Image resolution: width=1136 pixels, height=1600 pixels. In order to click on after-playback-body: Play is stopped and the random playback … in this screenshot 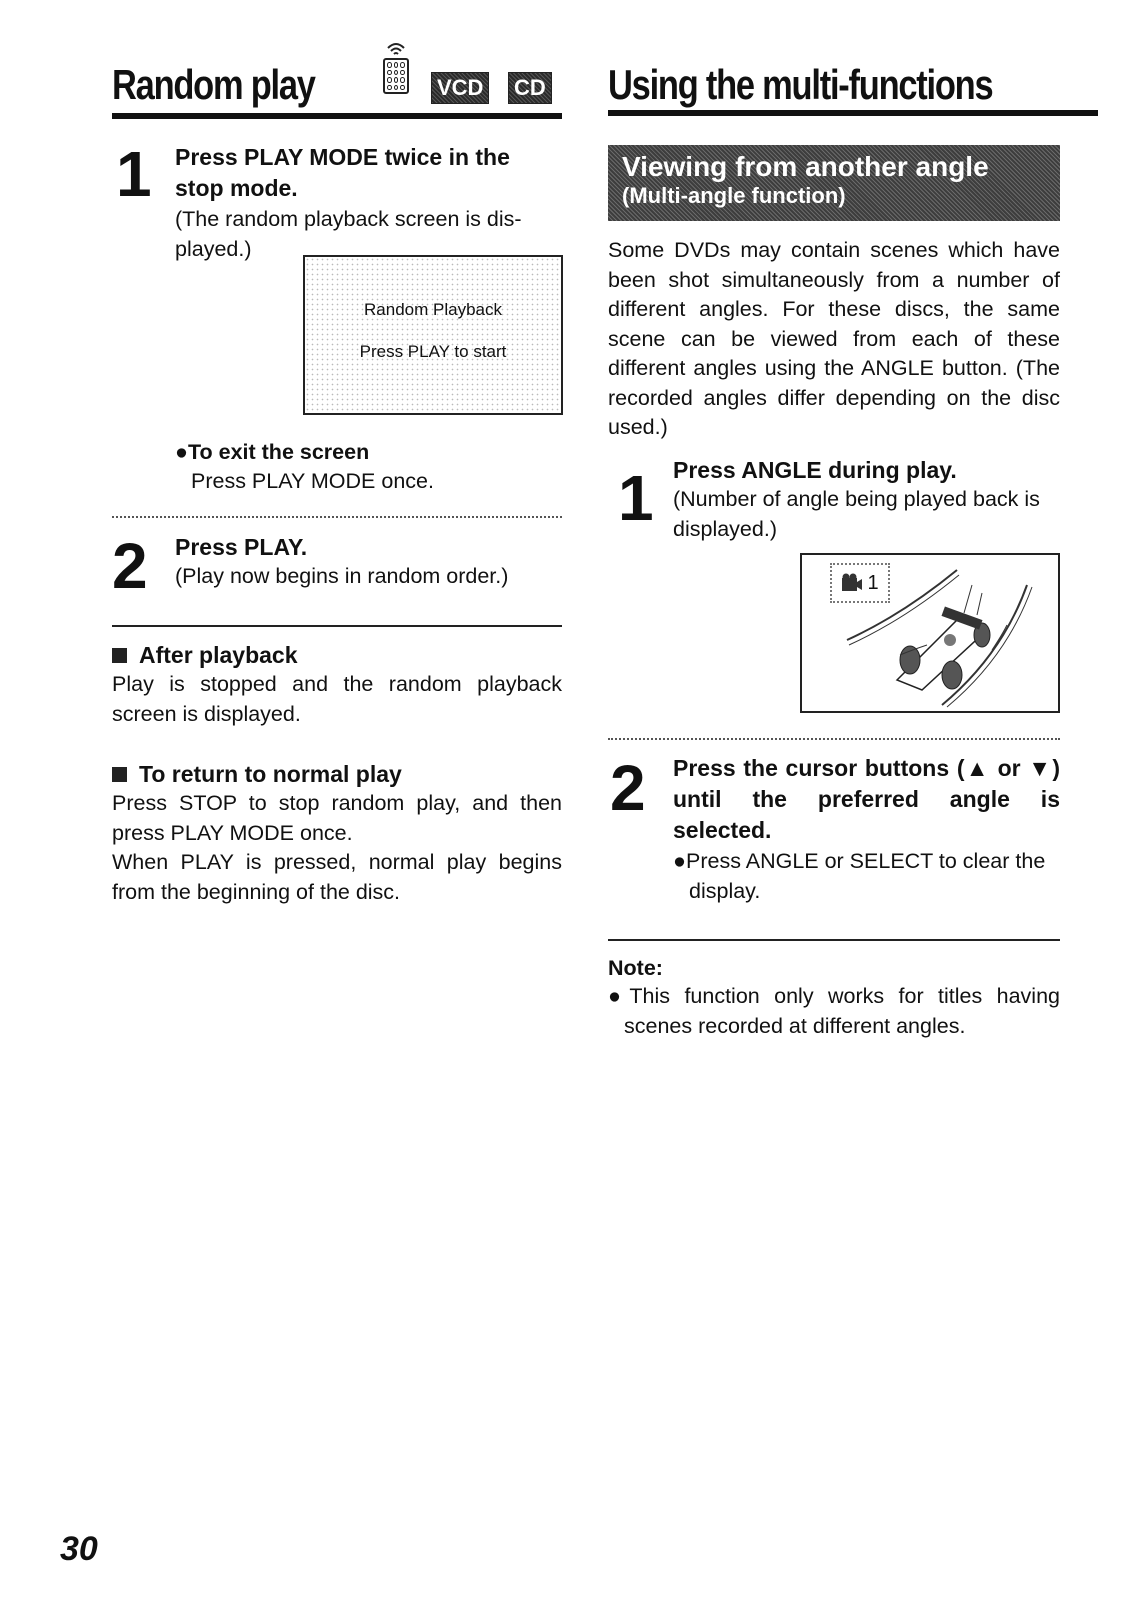, I will do `click(337, 699)`.